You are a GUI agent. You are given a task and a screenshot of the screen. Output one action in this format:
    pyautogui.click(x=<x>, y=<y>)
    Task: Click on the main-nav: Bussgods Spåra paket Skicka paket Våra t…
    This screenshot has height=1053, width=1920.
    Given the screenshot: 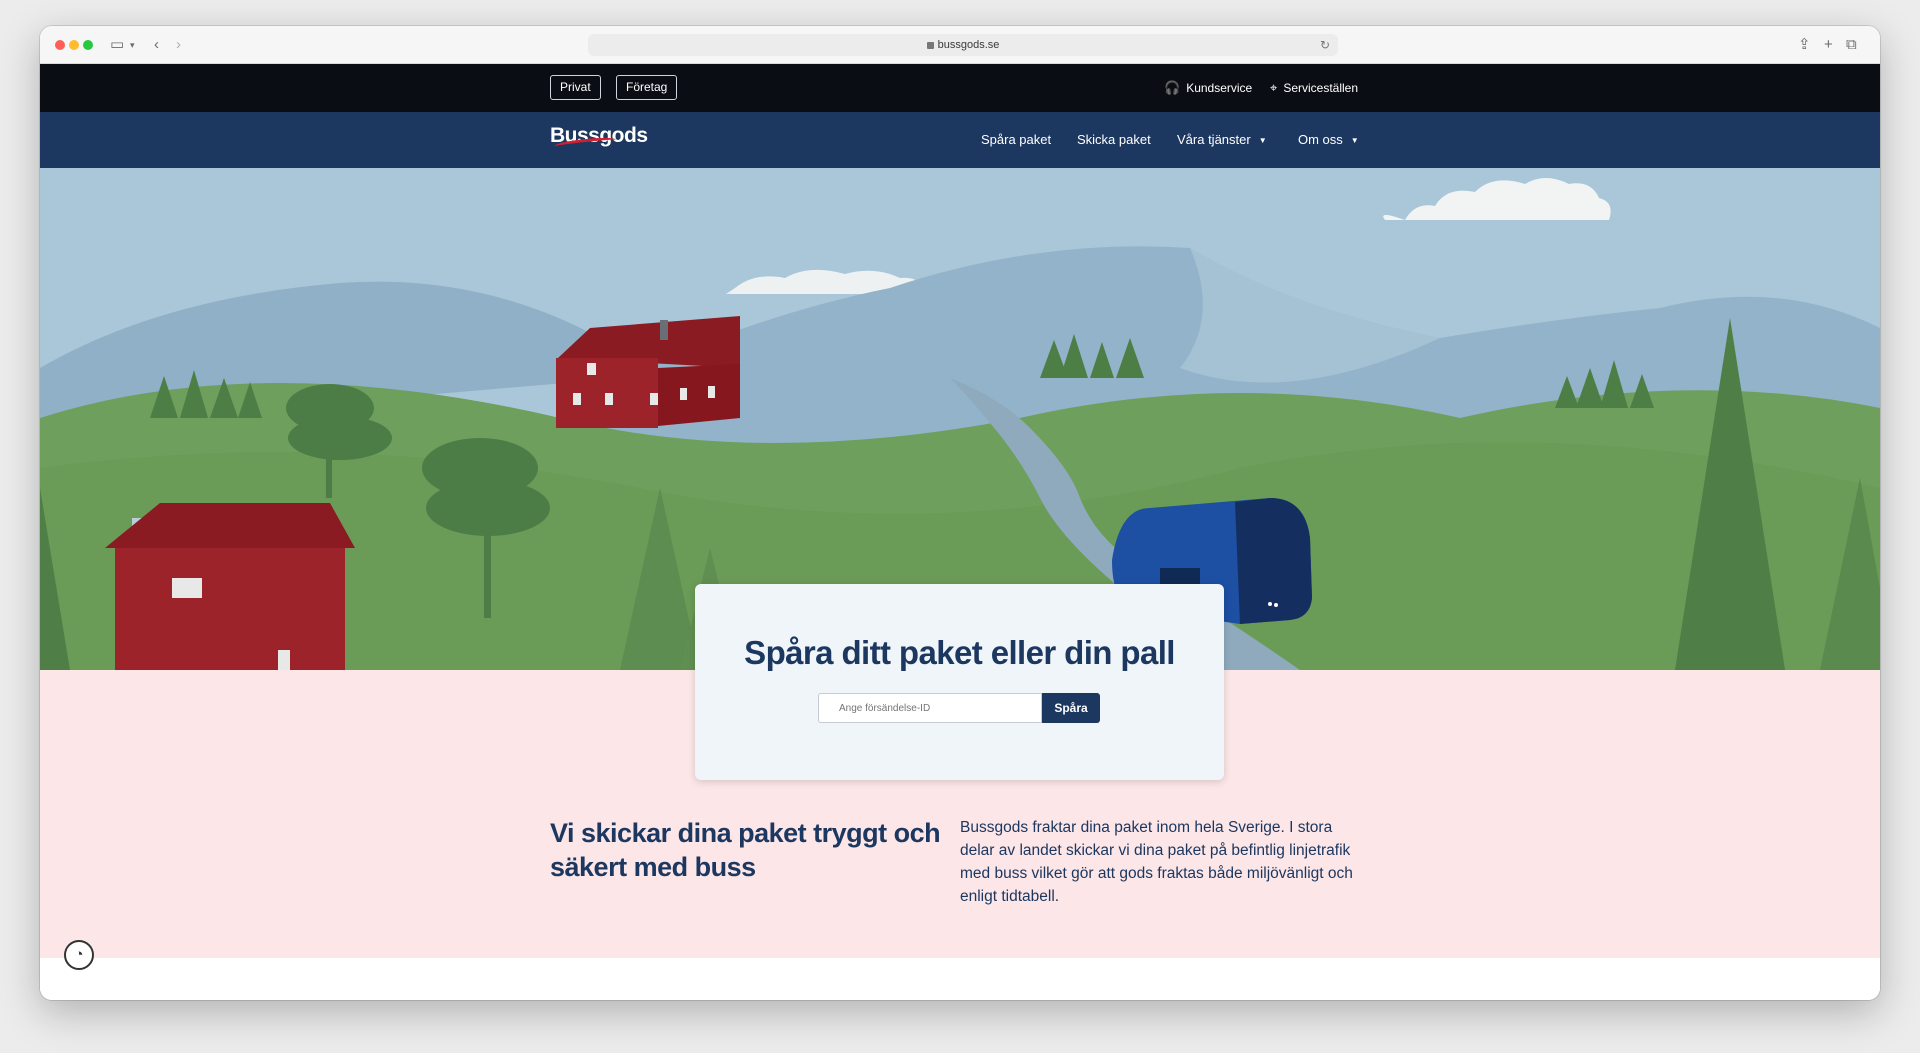 What is the action you would take?
    pyautogui.click(x=960, y=140)
    